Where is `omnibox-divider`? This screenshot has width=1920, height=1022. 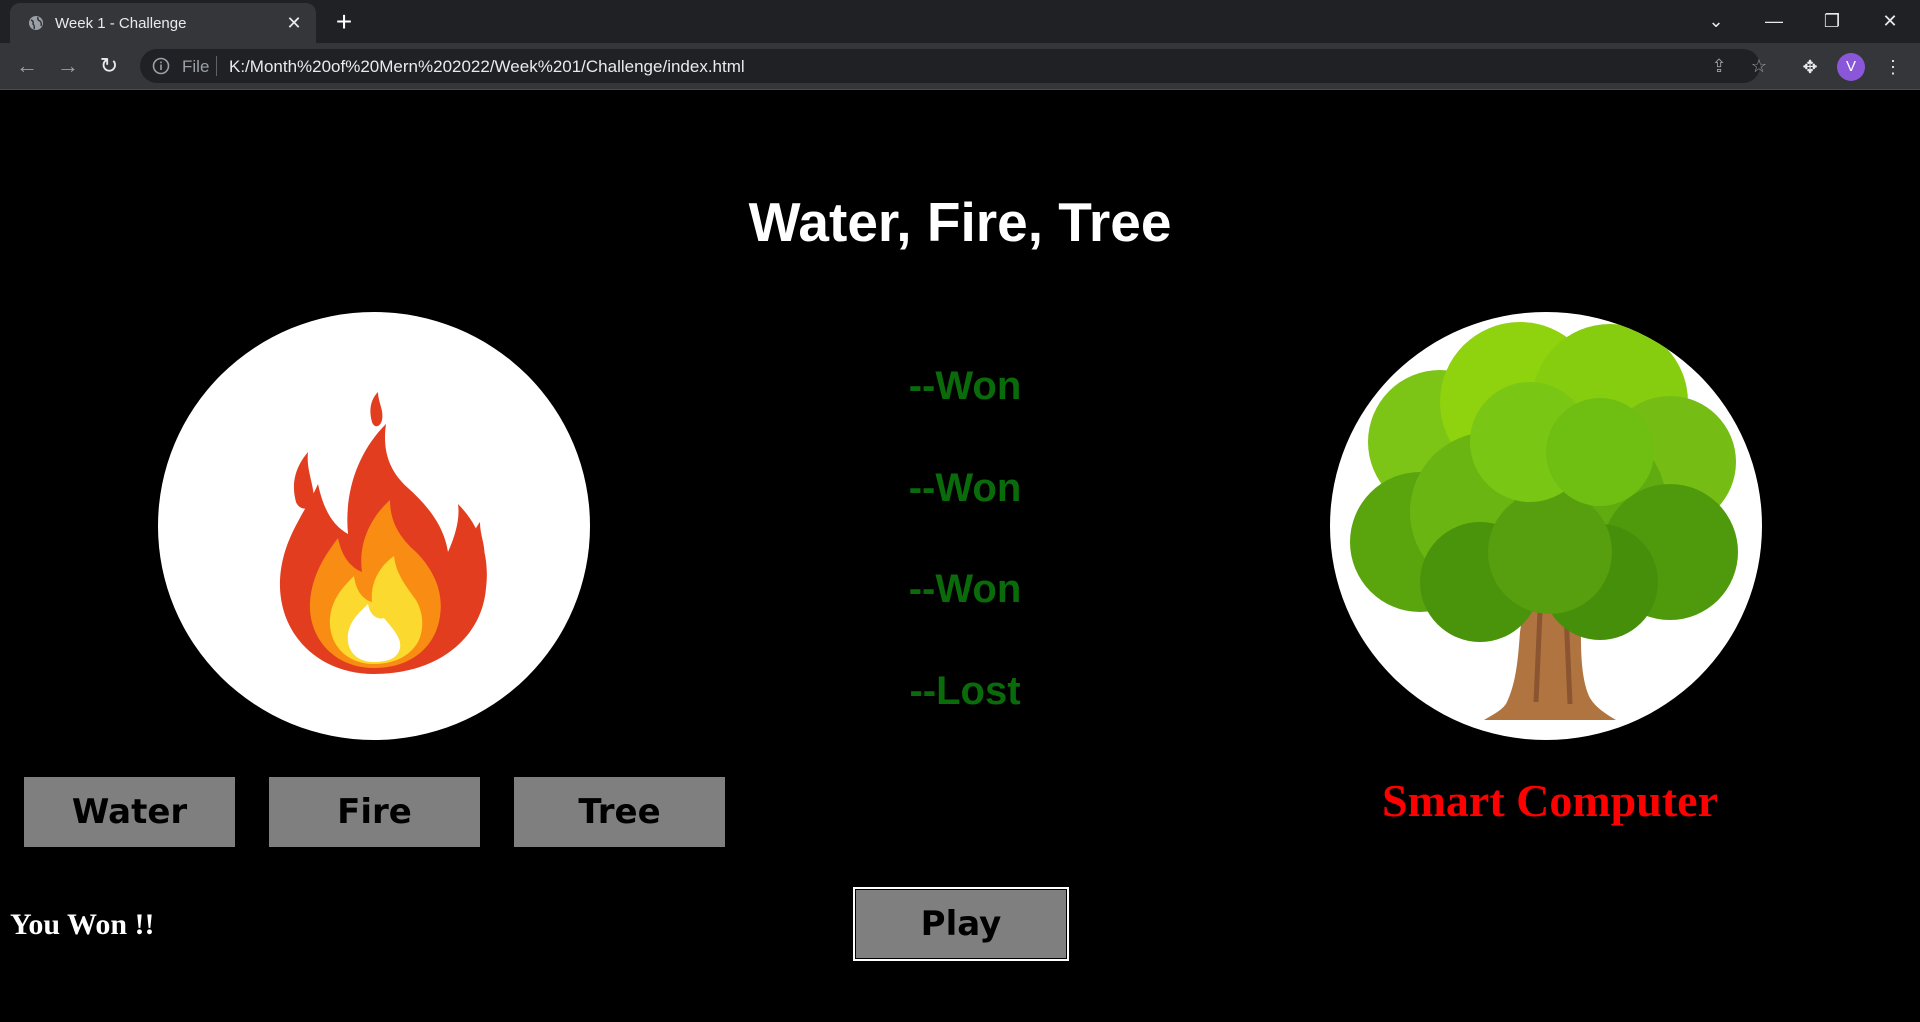 omnibox-divider is located at coordinates (216, 66).